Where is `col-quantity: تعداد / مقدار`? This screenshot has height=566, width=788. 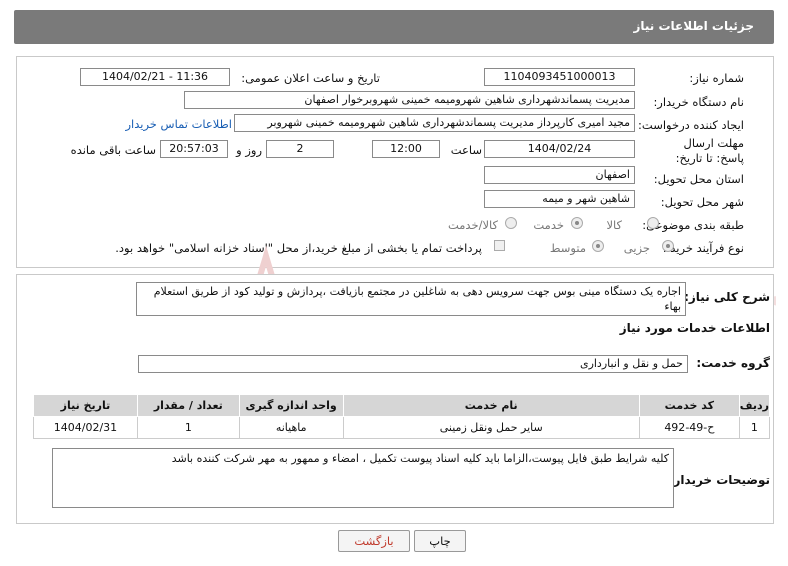
col-quantity: تعداد / مقدار is located at coordinates (188, 405).